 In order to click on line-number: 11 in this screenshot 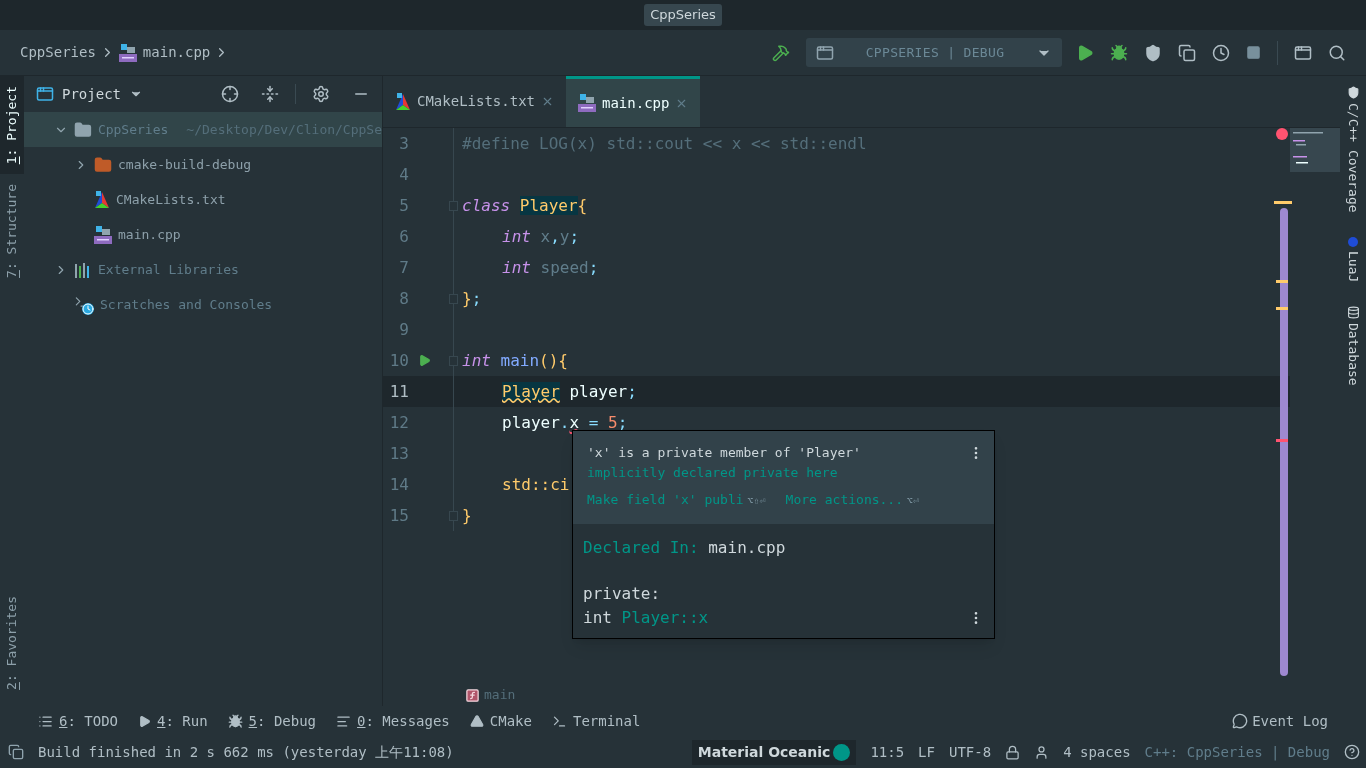, I will do `click(398, 391)`.